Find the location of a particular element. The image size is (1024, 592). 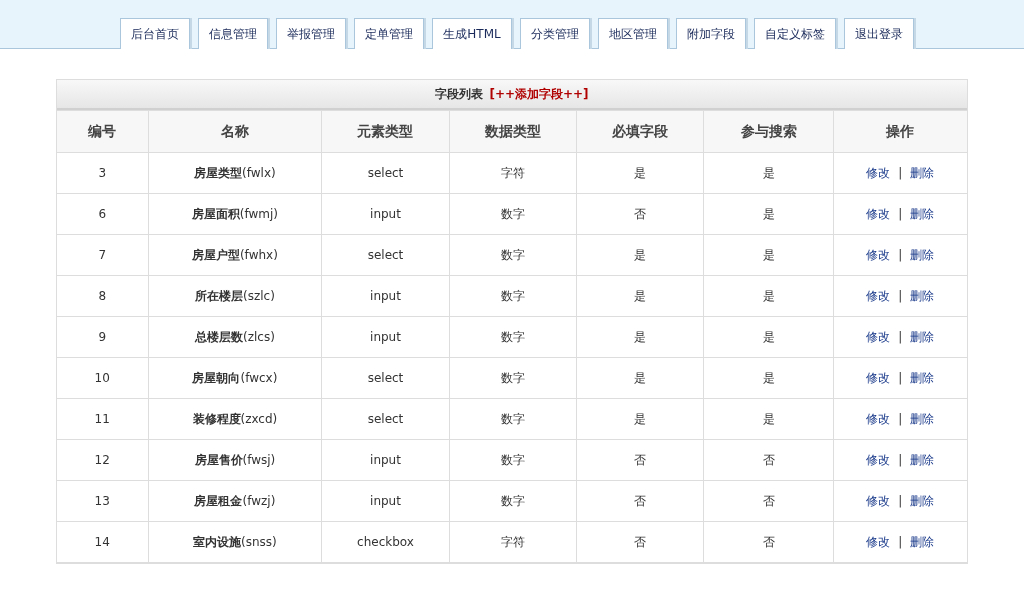

nav-tab: 附加字段 is located at coordinates (710, 33).